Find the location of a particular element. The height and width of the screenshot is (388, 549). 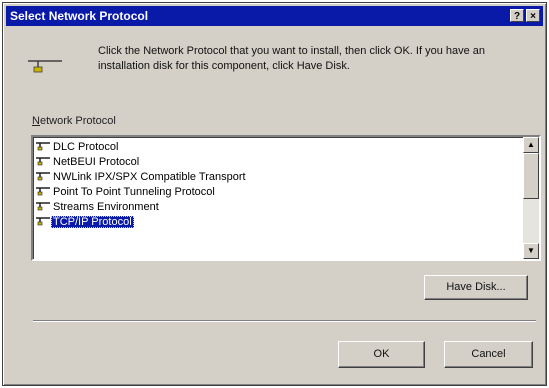

protocol-list-item: Point To Point Tunneling Protocol is located at coordinates (277, 192).